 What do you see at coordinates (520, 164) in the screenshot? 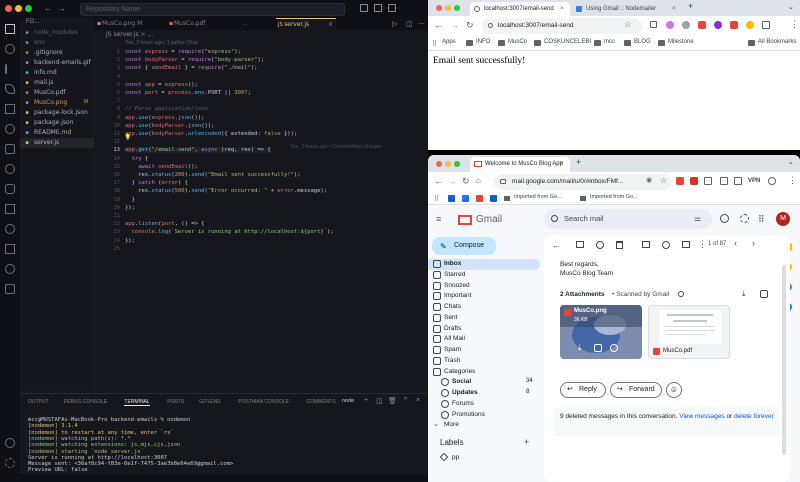
I see `tab-gmail: Welcome to MusCo Blog App ×` at bounding box center [520, 164].